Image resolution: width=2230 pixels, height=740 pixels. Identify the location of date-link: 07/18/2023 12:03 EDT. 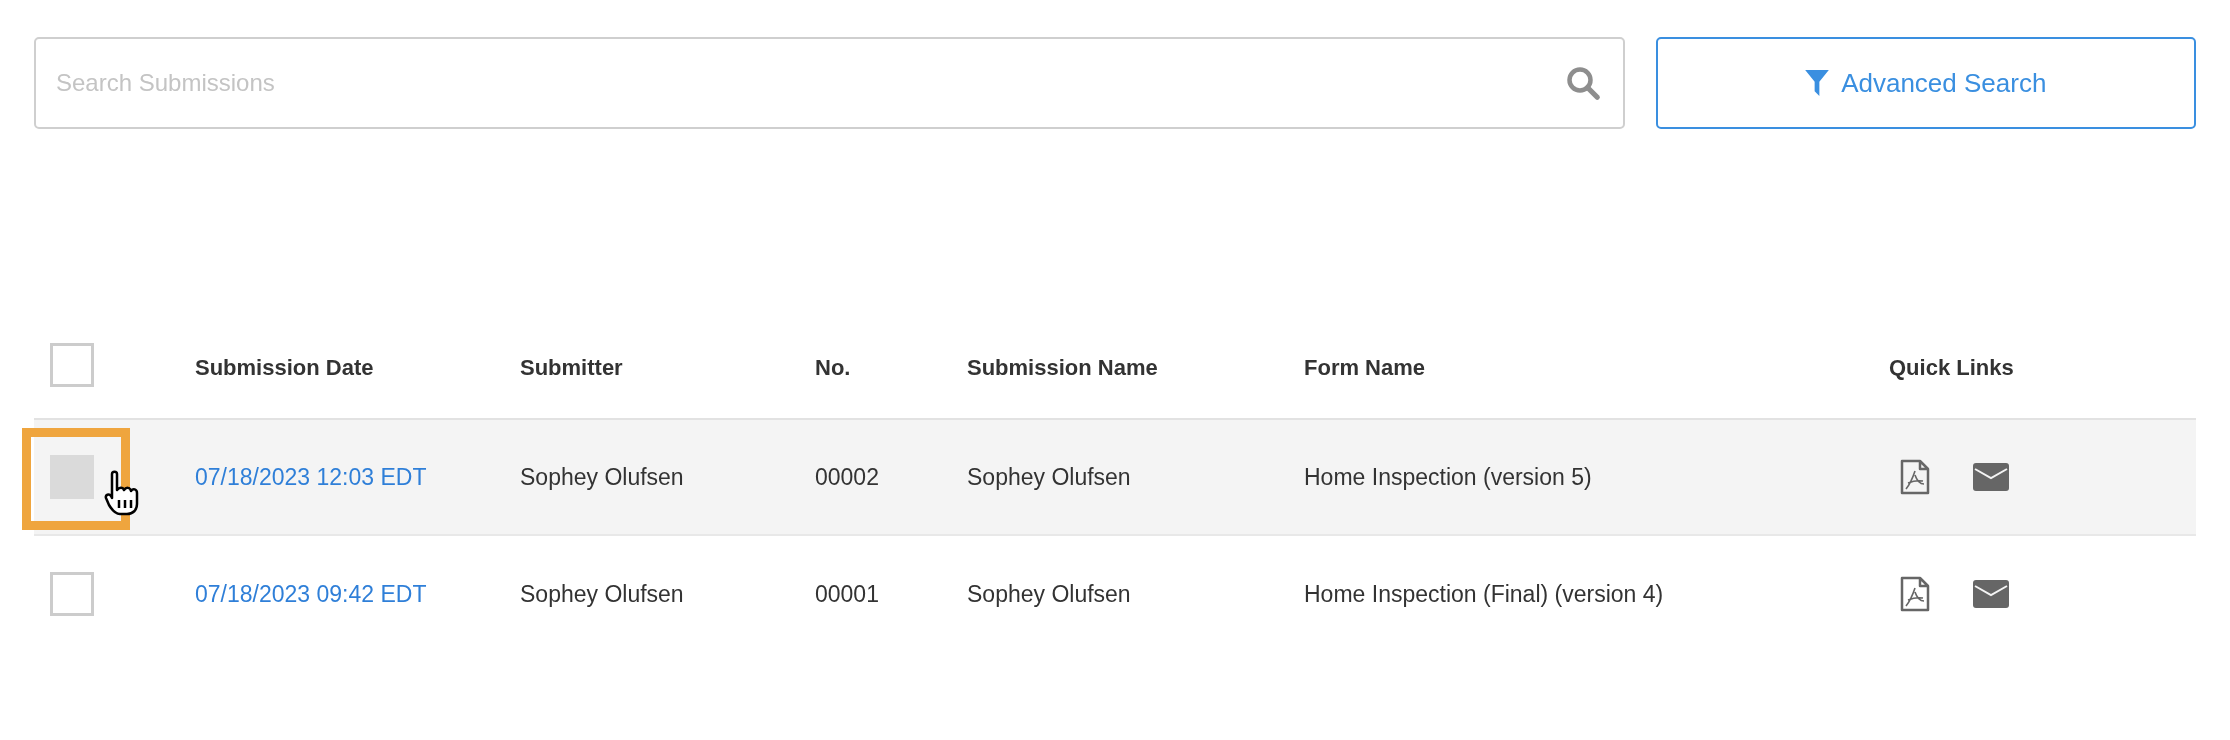
(311, 476).